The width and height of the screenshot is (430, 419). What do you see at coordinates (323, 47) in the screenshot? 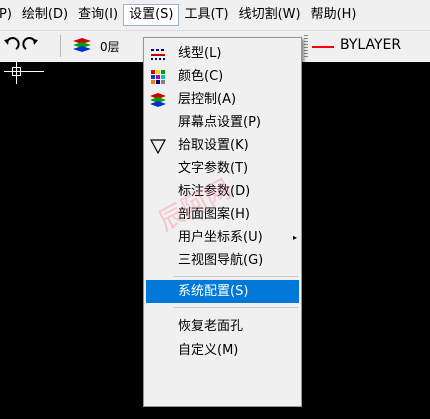
I see `linetype-swatch` at bounding box center [323, 47].